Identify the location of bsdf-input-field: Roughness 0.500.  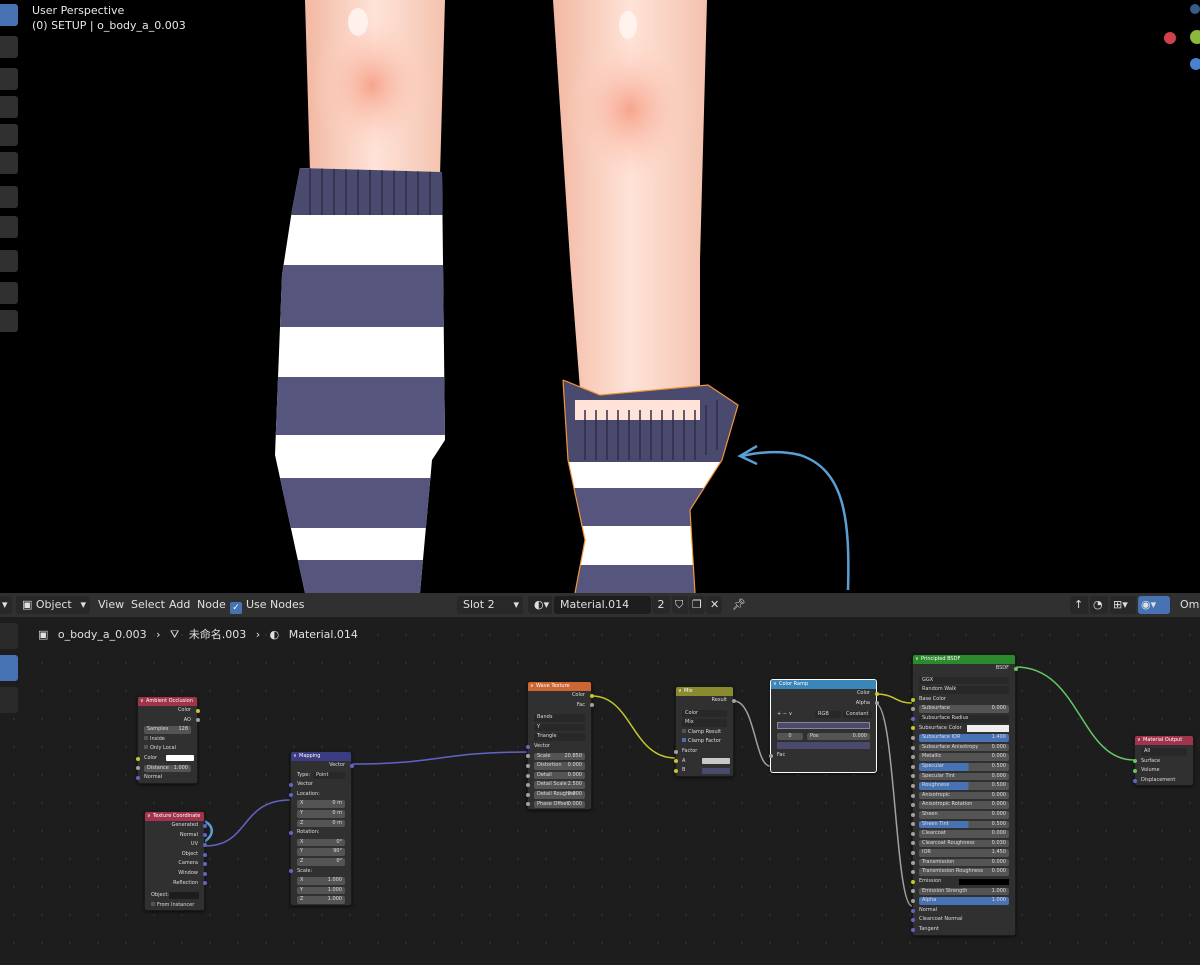
(964, 786).